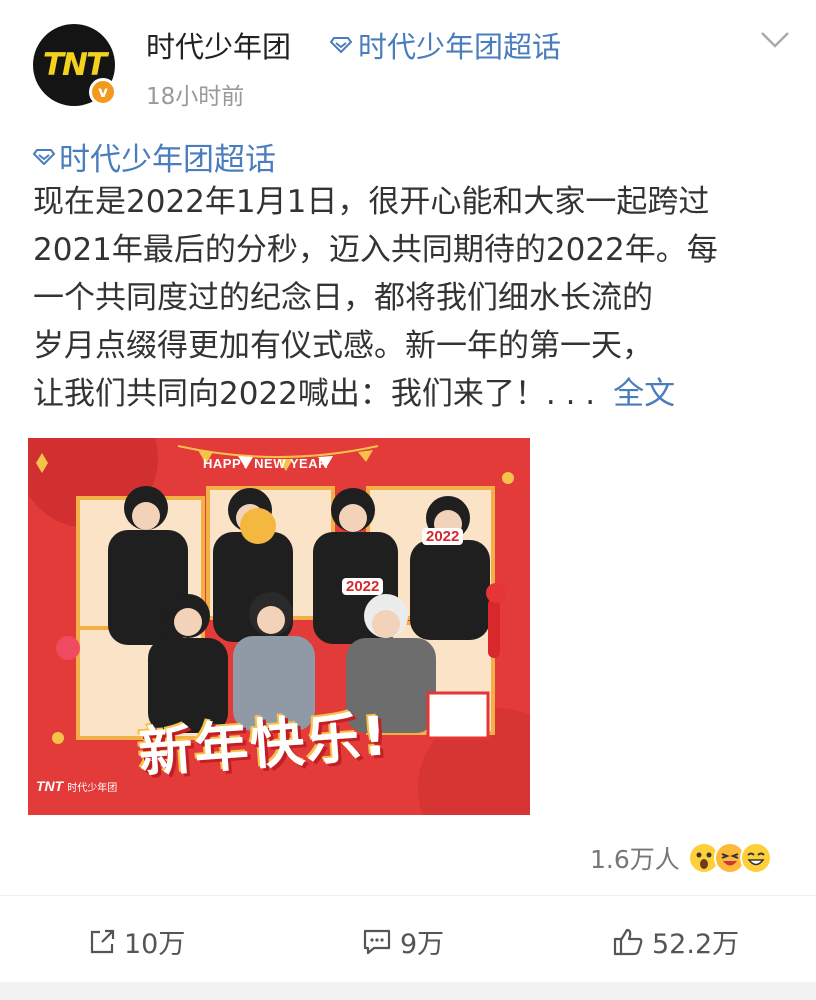  I want to click on comment-button: 9万, so click(403, 941).